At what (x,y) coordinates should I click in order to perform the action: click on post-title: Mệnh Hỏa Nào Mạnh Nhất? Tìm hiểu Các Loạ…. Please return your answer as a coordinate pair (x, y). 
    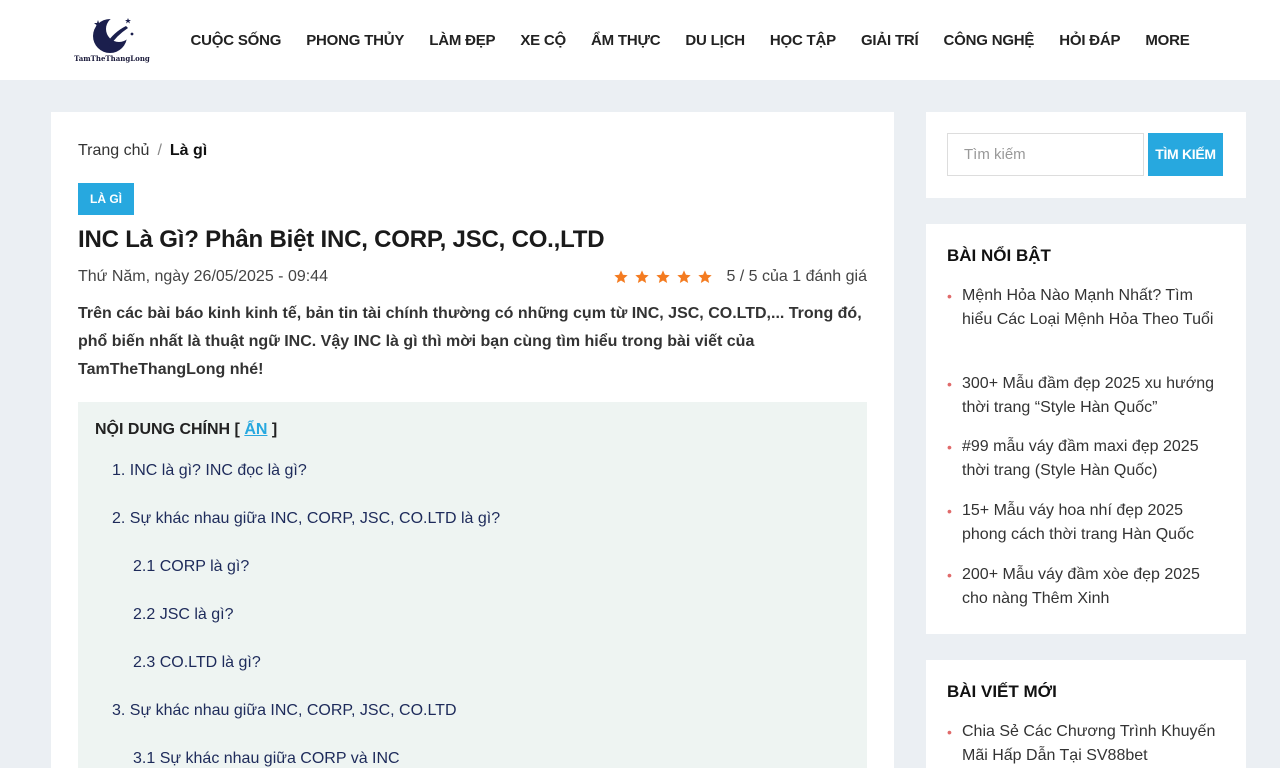
    Looking at the image, I should click on (1088, 307).